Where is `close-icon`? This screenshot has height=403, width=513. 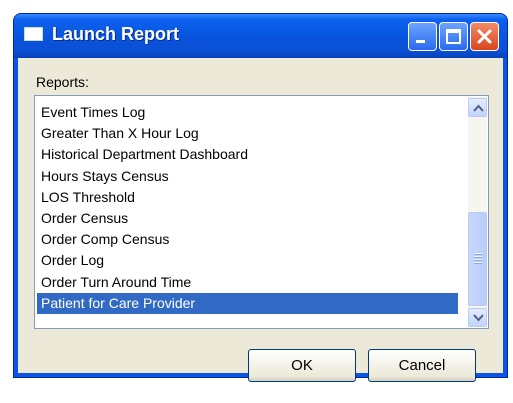
close-icon is located at coordinates (484, 36).